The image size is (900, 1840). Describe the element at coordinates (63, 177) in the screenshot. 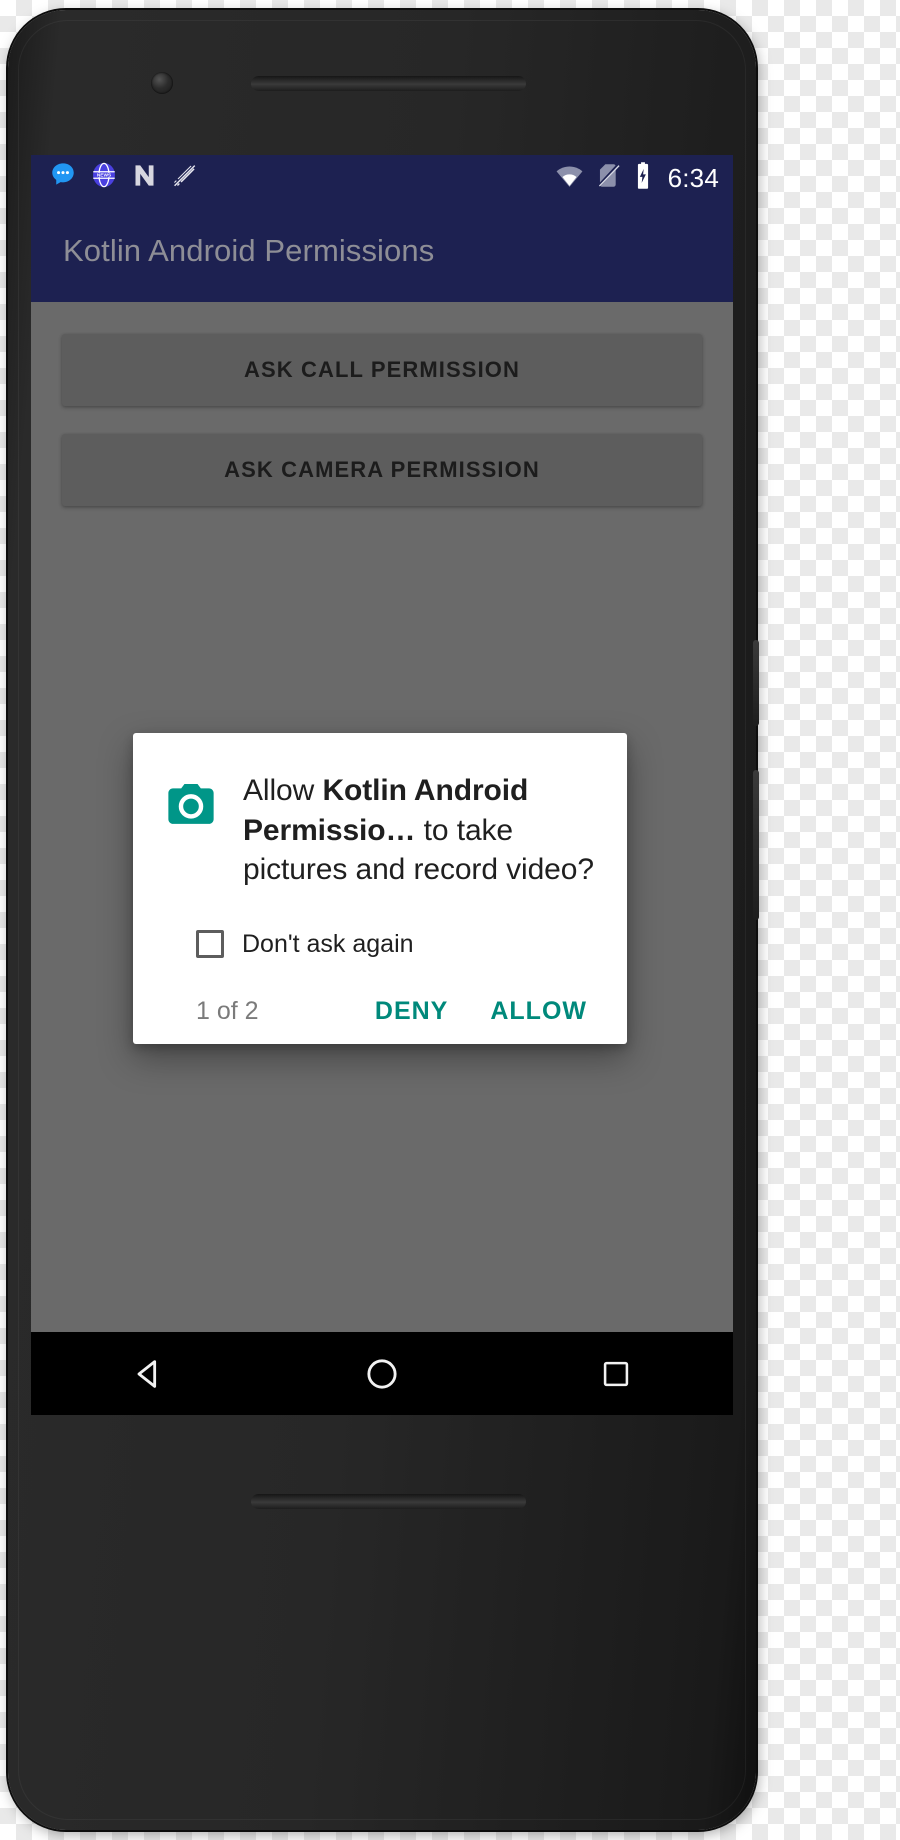

I see `messages-icon` at that location.